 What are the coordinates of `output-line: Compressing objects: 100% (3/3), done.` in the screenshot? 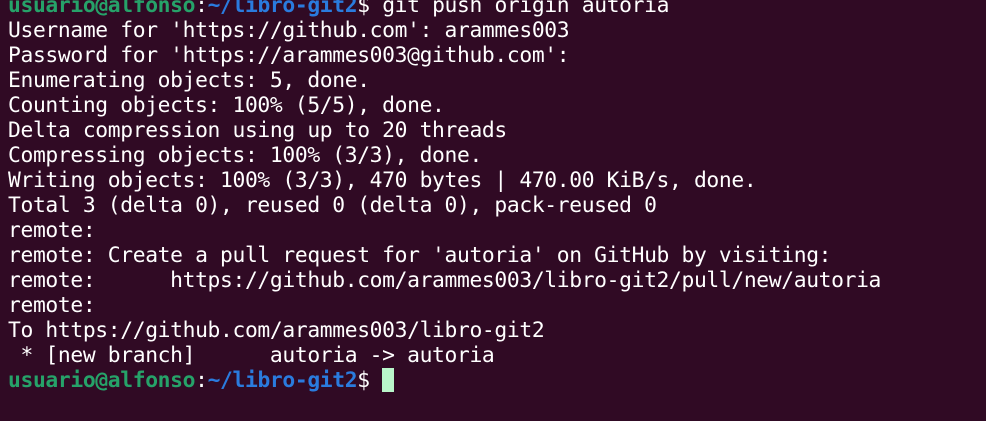 It's located at (245, 155).